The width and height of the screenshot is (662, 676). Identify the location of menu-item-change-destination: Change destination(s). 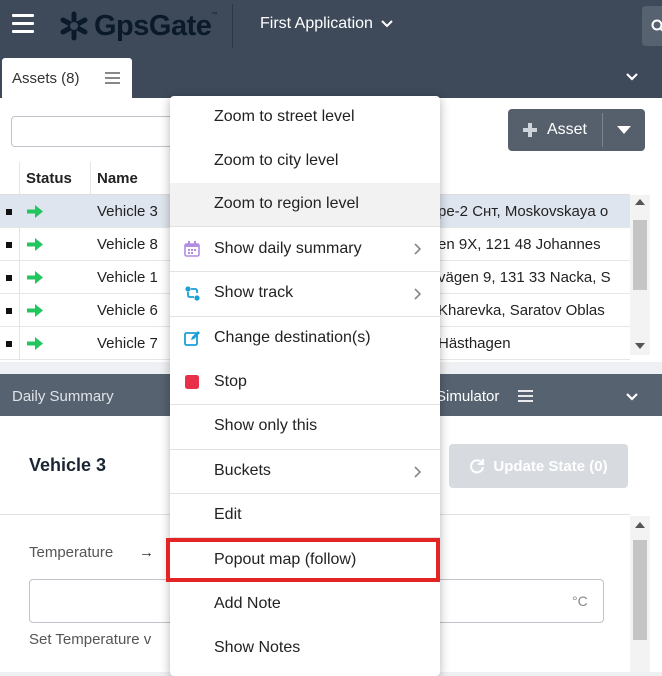
(305, 339).